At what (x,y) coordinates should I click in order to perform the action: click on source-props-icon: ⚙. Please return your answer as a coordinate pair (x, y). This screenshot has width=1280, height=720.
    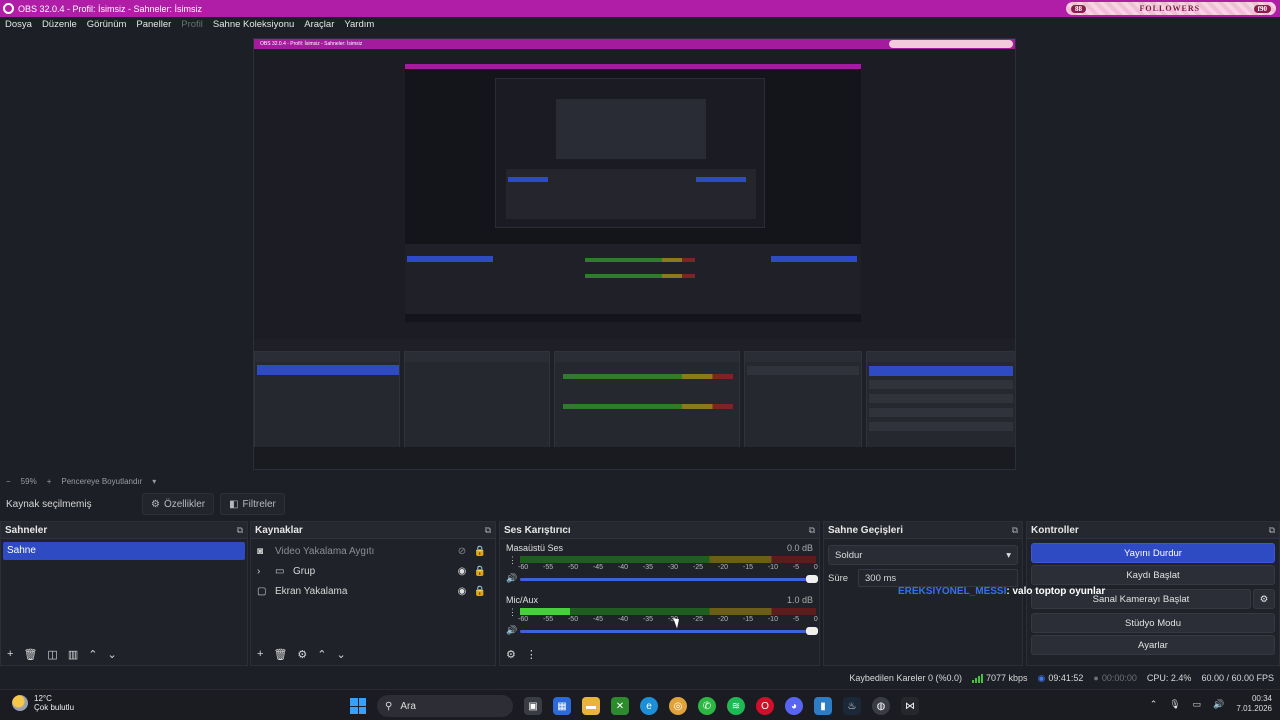
    Looking at the image, I should click on (302, 654).